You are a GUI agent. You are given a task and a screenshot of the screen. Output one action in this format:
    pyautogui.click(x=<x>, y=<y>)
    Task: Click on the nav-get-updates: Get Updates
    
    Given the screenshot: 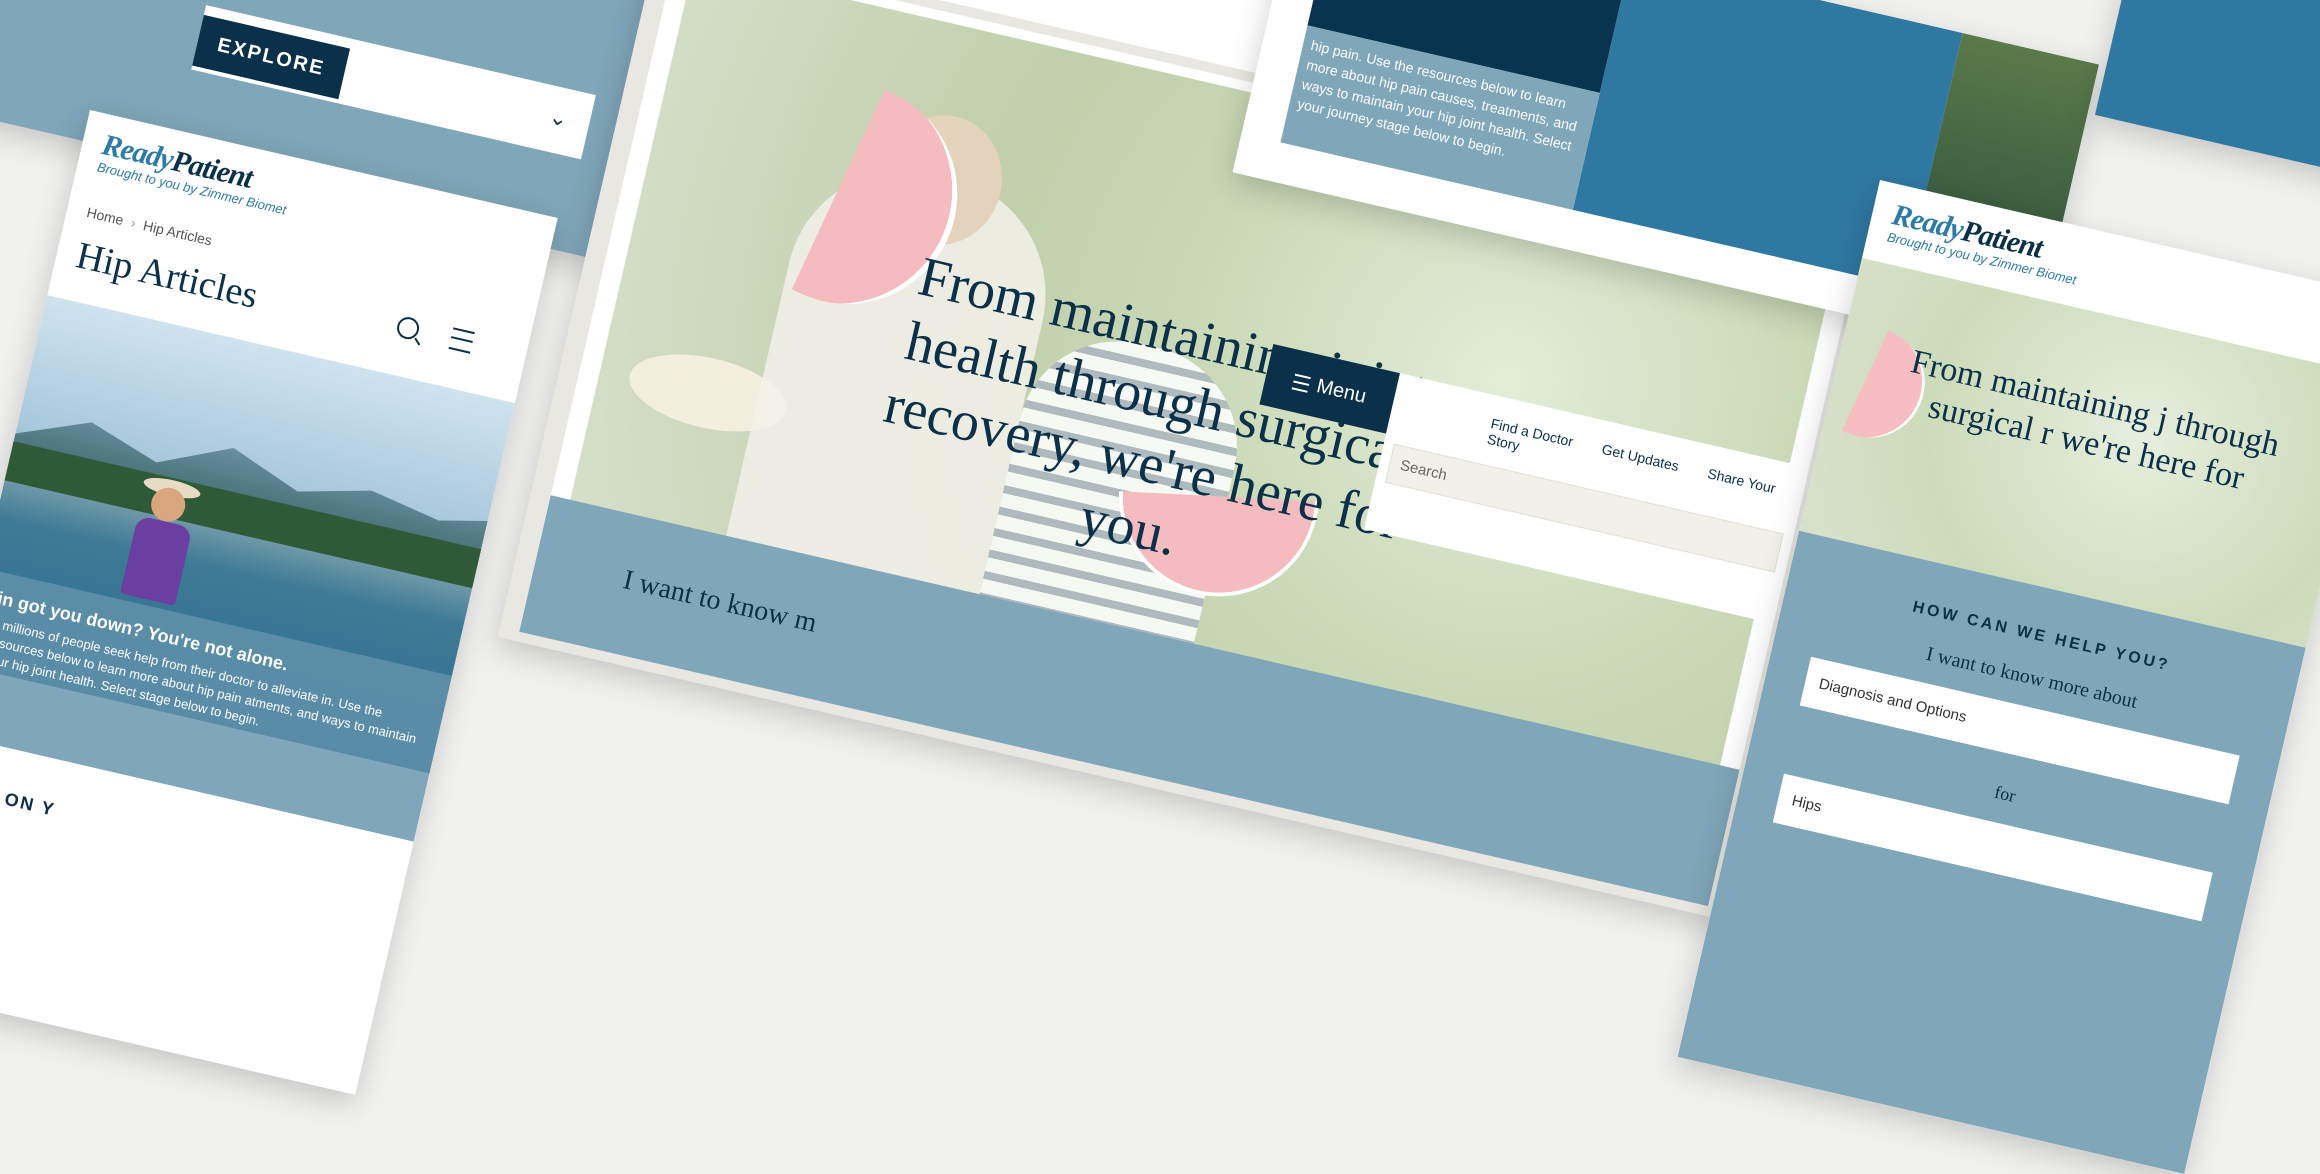 What is the action you would take?
    pyautogui.click(x=1640, y=457)
    